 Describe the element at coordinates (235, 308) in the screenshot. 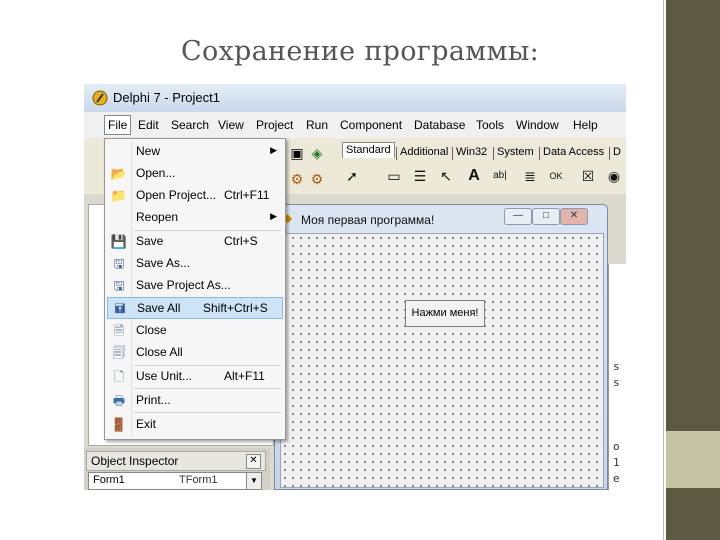

I see `menu-item-shortcut: Shift+Ctrl+S` at that location.